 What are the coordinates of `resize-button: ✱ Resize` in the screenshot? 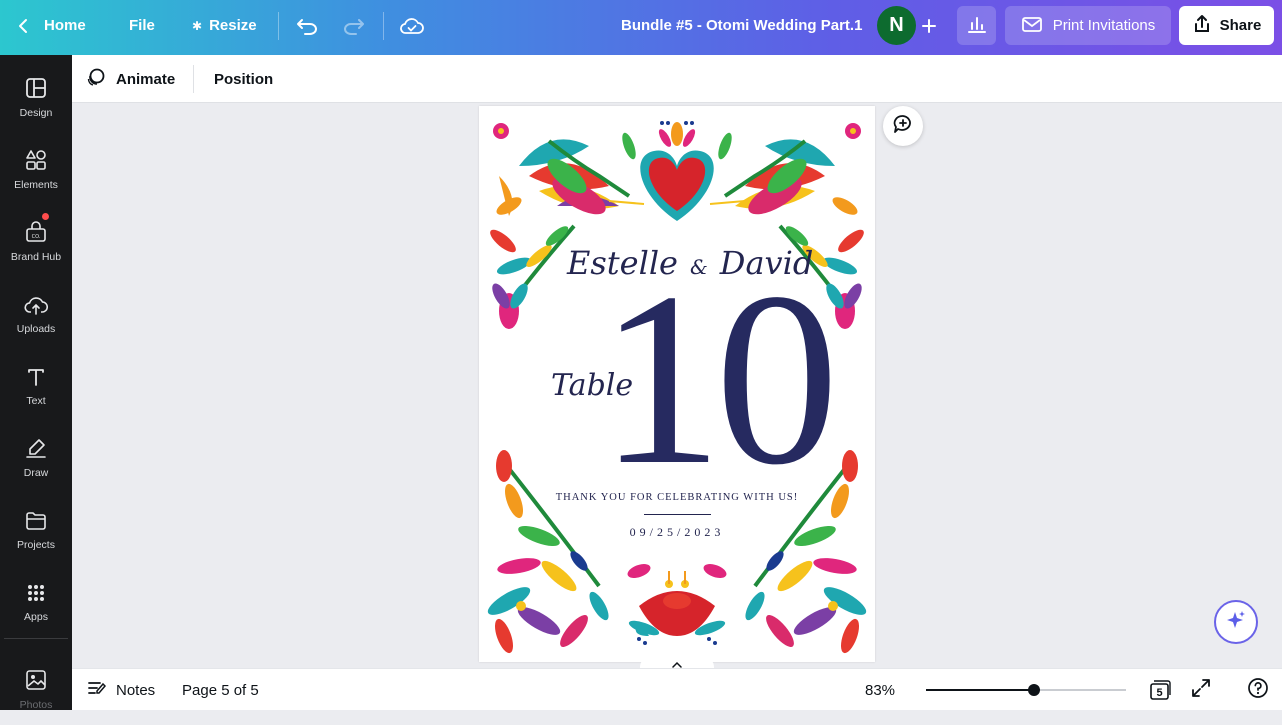 It's located at (224, 25).